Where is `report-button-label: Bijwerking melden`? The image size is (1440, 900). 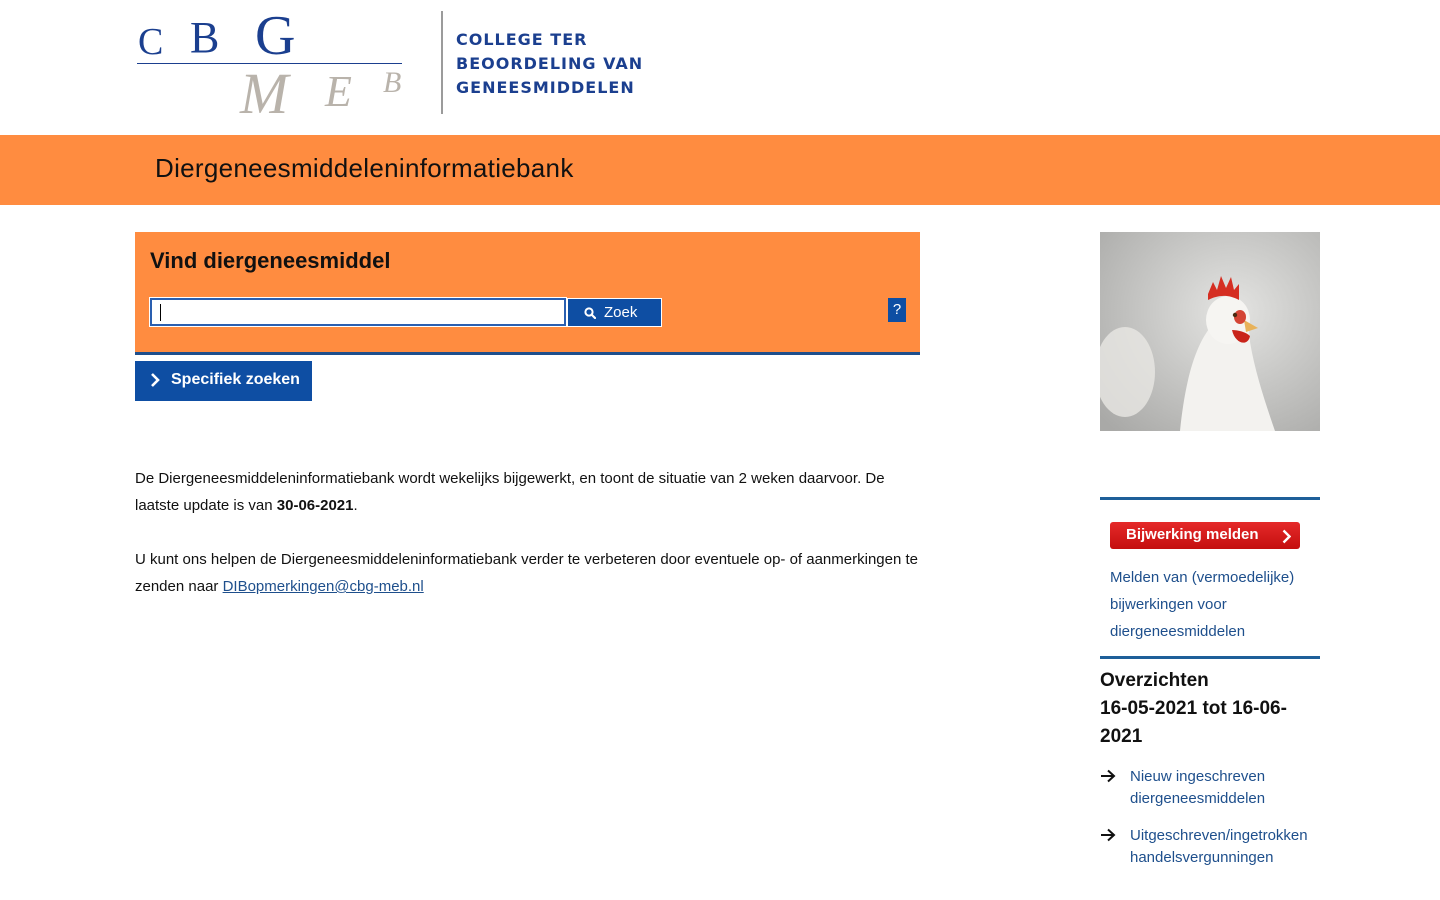
report-button-label: Bijwerking melden is located at coordinates (1192, 534).